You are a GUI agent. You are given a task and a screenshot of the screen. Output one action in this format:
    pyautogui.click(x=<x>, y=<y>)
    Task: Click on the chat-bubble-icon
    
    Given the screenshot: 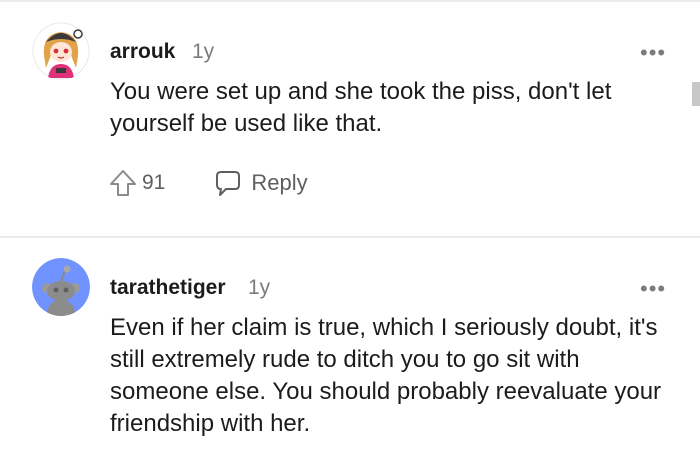 What is the action you would take?
    pyautogui.click(x=228, y=183)
    